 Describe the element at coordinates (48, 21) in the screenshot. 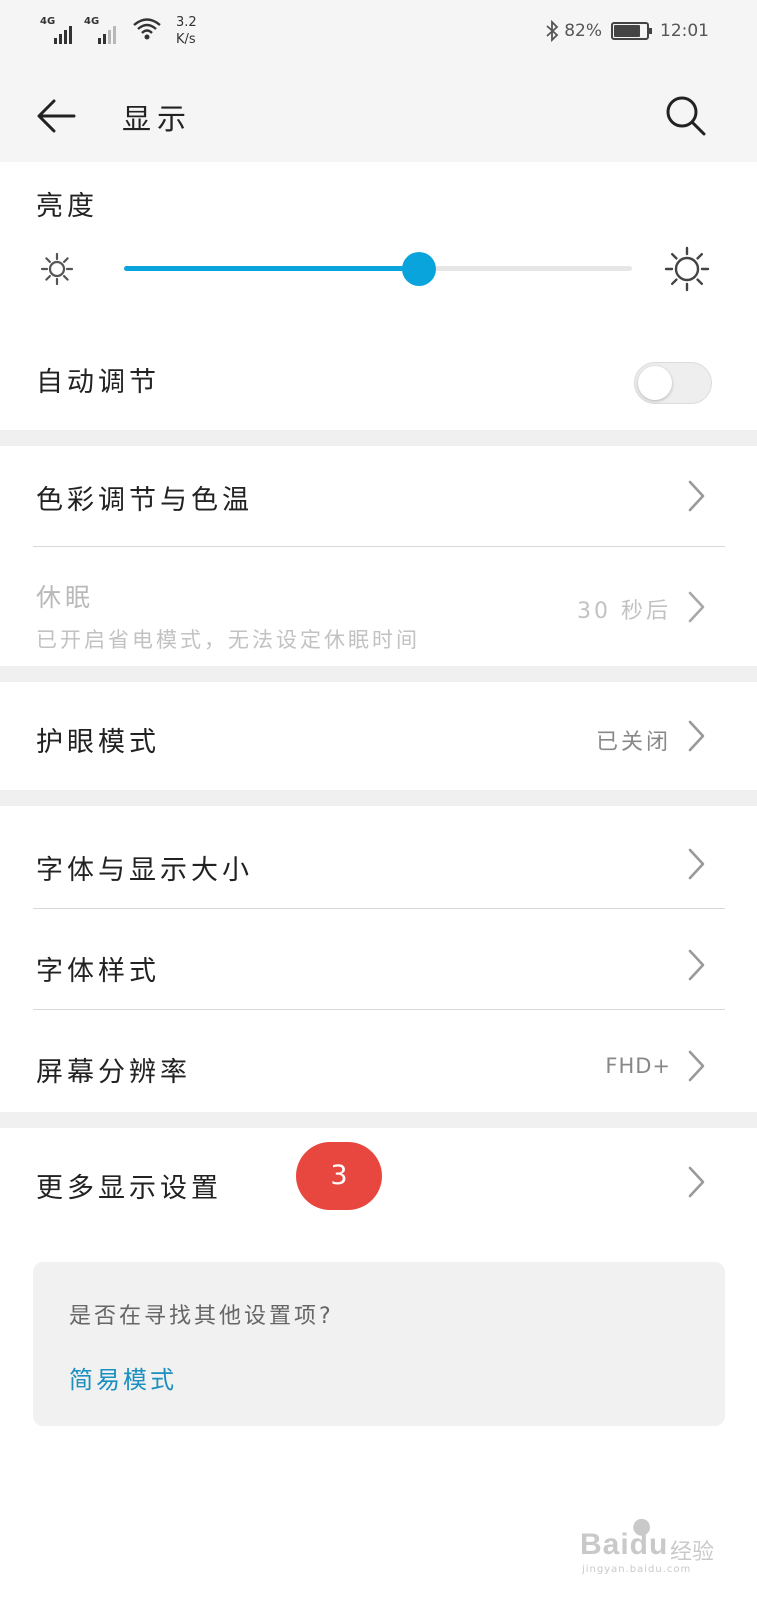

I see `network-type-1: 4G` at that location.